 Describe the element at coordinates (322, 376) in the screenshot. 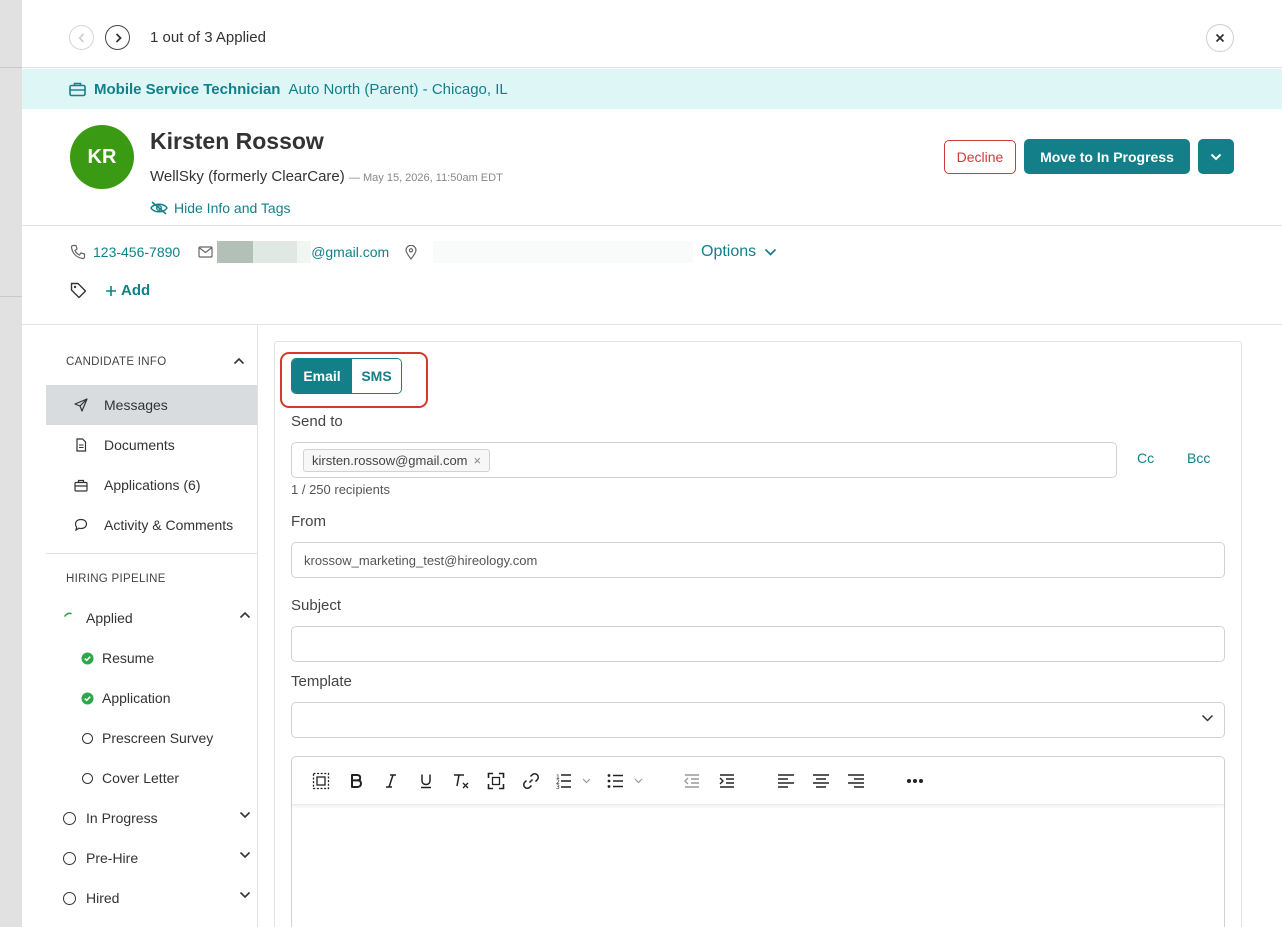

I see `tab-email: Email` at that location.